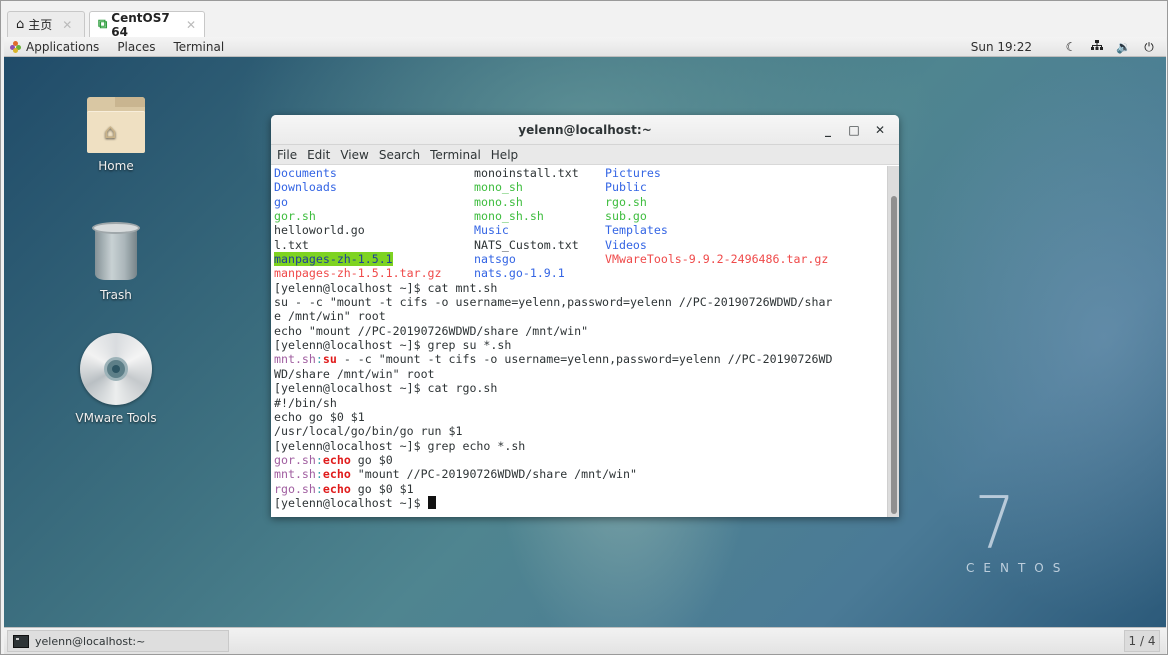 The image size is (1168, 655). I want to click on ls-column: manpages-zh-1.5.1.tar.gz, so click(374, 273).